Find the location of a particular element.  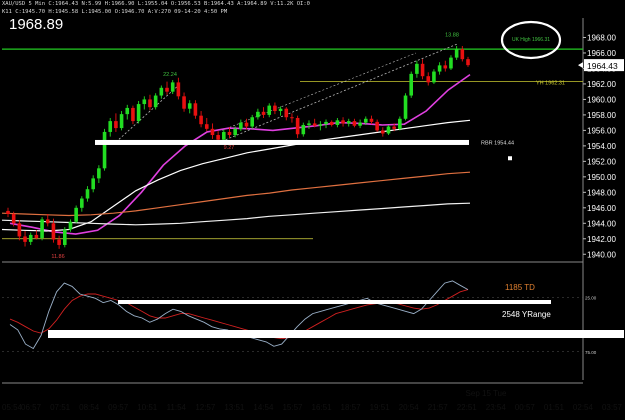

x-tick-label: 18:57 is located at coordinates (351, 407).